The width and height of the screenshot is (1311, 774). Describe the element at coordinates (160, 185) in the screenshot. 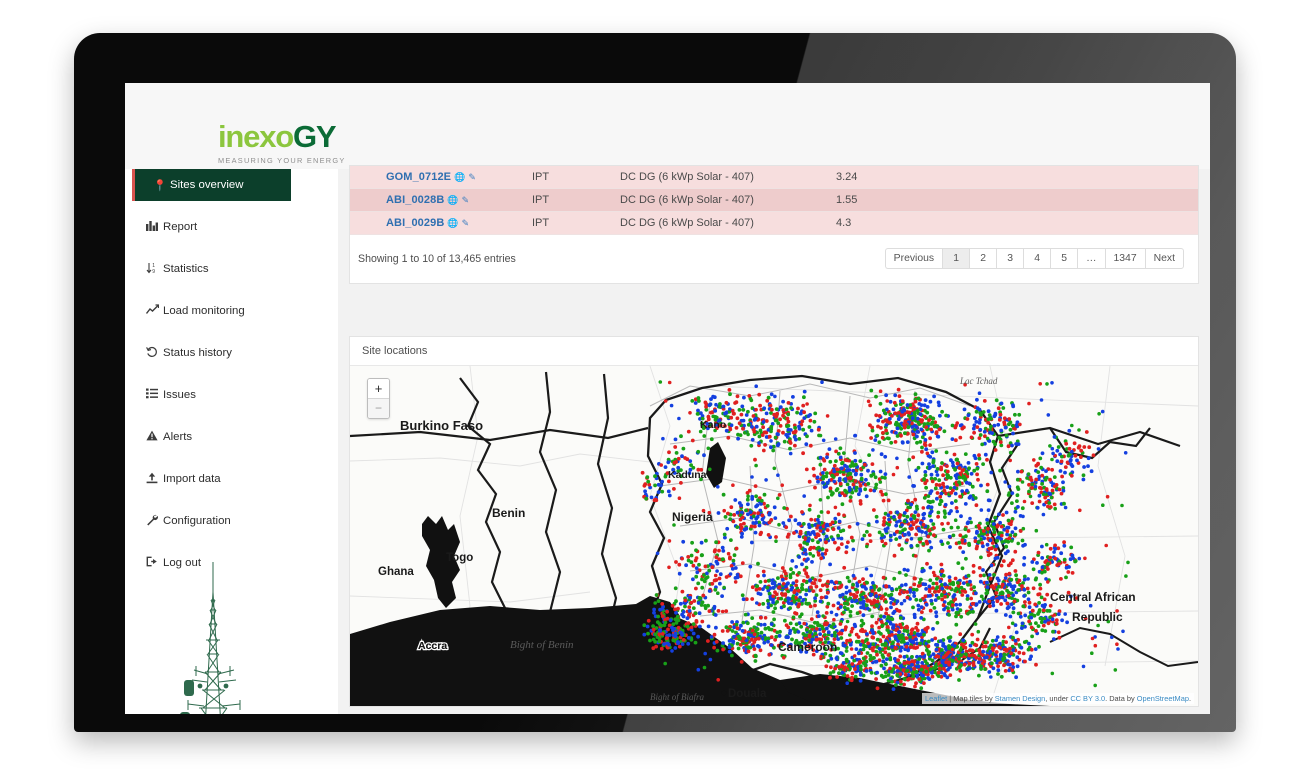

I see `map-pin-icon: 📍` at that location.